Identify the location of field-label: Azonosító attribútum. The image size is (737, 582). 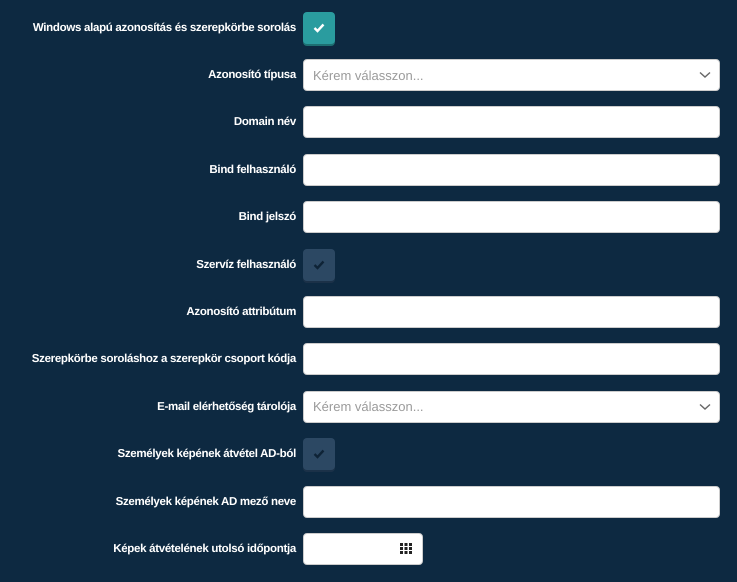
(241, 312).